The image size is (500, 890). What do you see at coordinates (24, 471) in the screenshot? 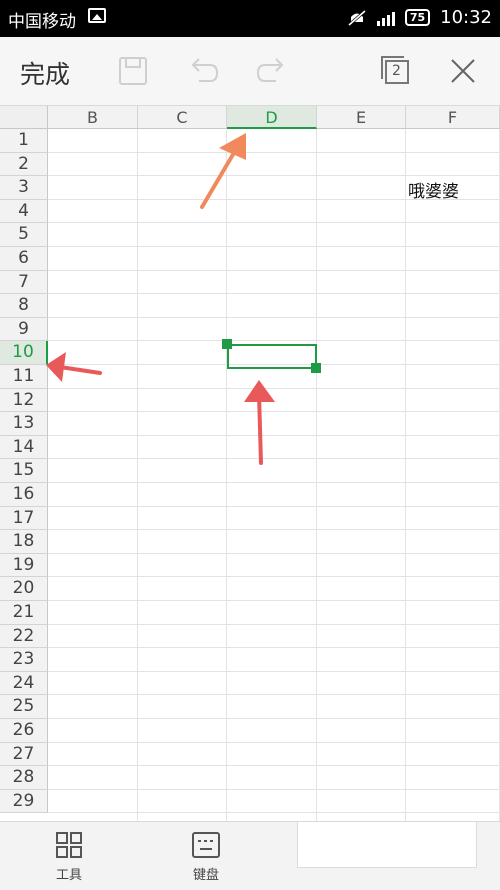
I see `row-header-15: 15` at bounding box center [24, 471].